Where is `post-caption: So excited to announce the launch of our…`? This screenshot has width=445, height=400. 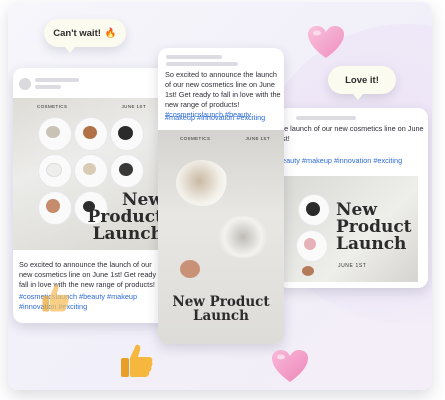
post-caption: So excited to announce the launch of our… is located at coordinates (92, 274).